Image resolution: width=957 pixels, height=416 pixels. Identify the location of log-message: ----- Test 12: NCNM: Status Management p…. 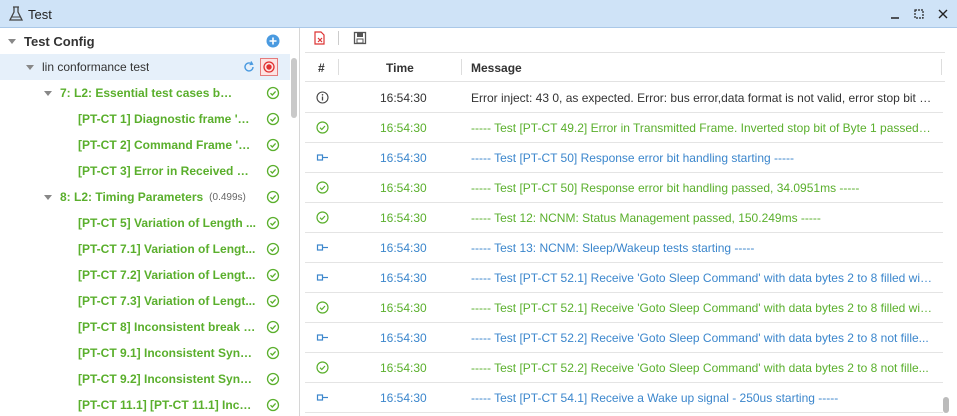
(646, 218).